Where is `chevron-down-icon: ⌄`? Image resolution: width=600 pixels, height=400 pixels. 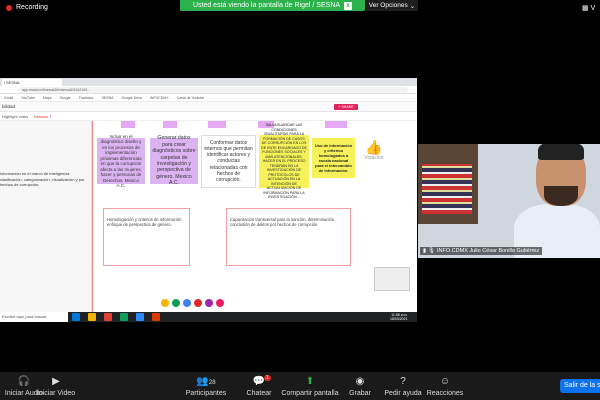
chevron-down-icon: ⌄ is located at coordinates (412, 6).